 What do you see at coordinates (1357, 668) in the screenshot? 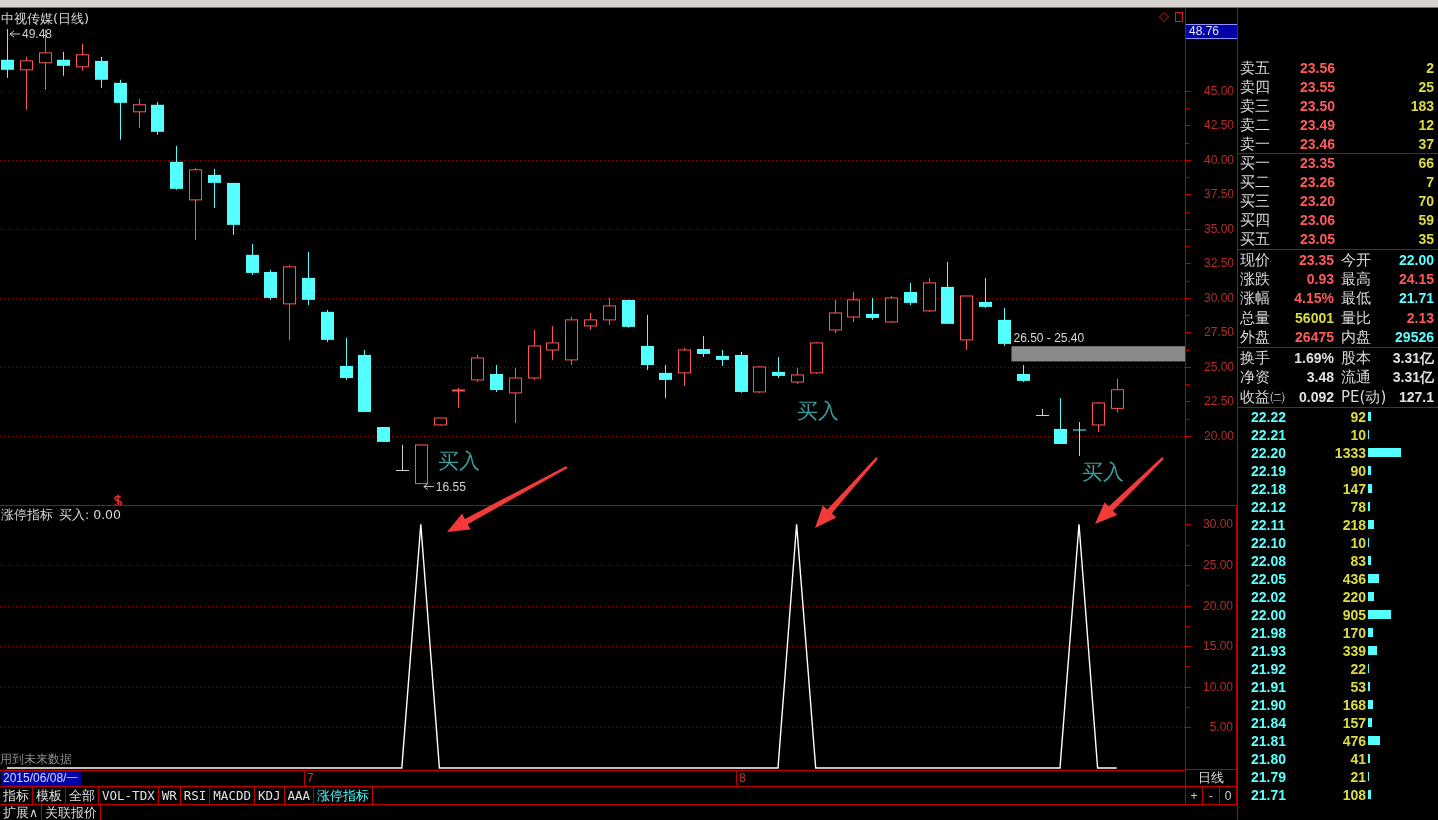
I see `trade-volume: 22` at bounding box center [1357, 668].